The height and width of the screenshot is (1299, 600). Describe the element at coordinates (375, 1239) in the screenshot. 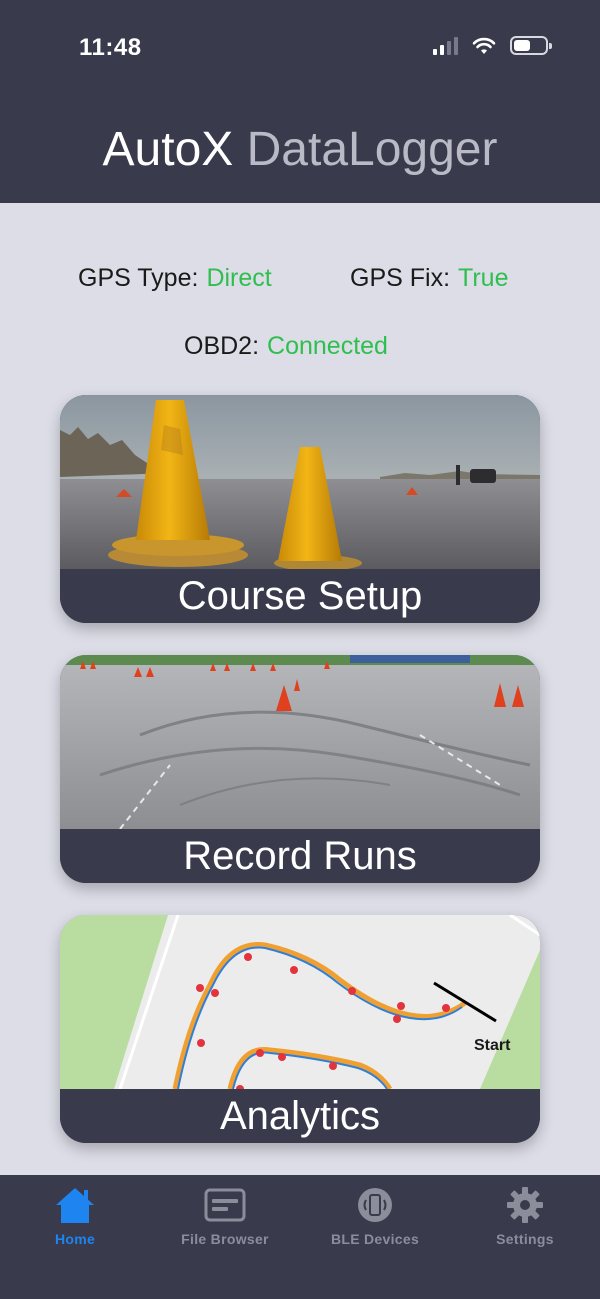

I see `tab-ble-devices-label: BLE Devices` at that location.